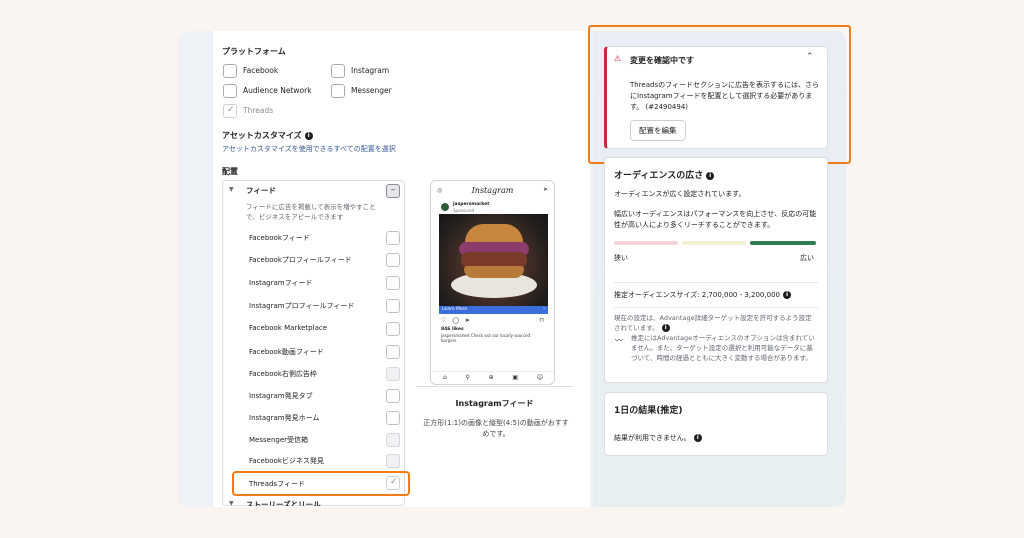 The width and height of the screenshot is (1024, 538). What do you see at coordinates (302, 306) in the screenshot?
I see `placement-item-instagram-profile-feed: Instagramプロフィールフィード` at bounding box center [302, 306].